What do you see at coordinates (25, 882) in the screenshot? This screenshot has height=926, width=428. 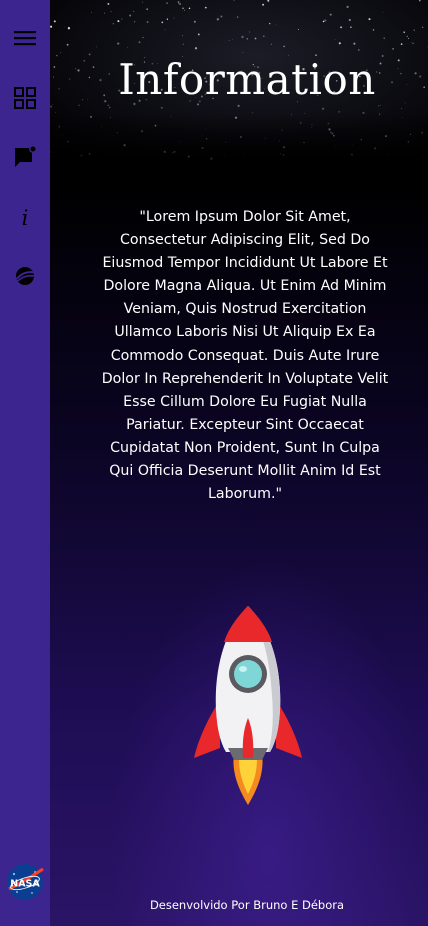 I see `nasa-logo: NASA` at bounding box center [25, 882].